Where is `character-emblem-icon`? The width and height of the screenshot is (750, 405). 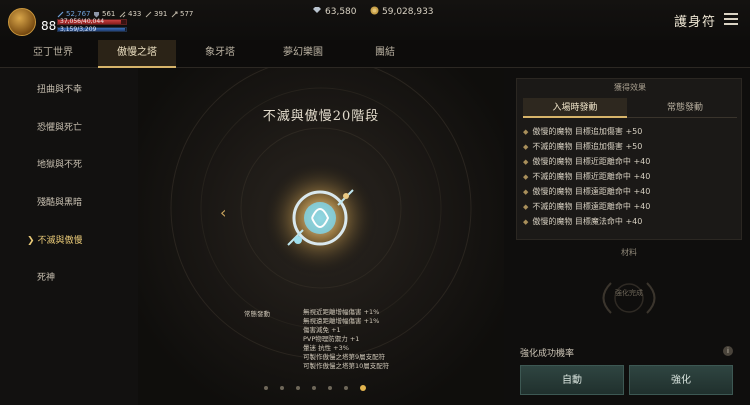 character-emblem-icon is located at coordinates (22, 22).